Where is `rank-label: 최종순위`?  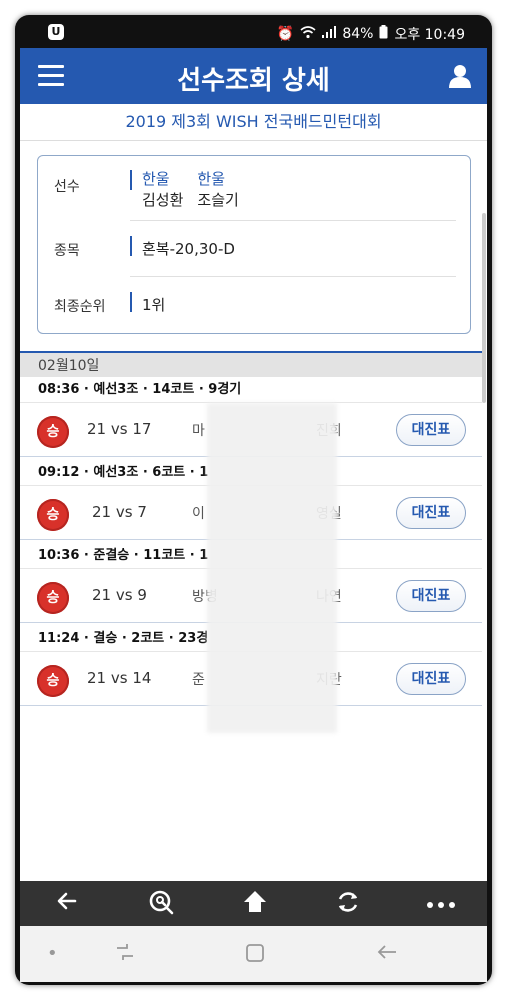
rank-label: 최종순위 is located at coordinates (80, 307).